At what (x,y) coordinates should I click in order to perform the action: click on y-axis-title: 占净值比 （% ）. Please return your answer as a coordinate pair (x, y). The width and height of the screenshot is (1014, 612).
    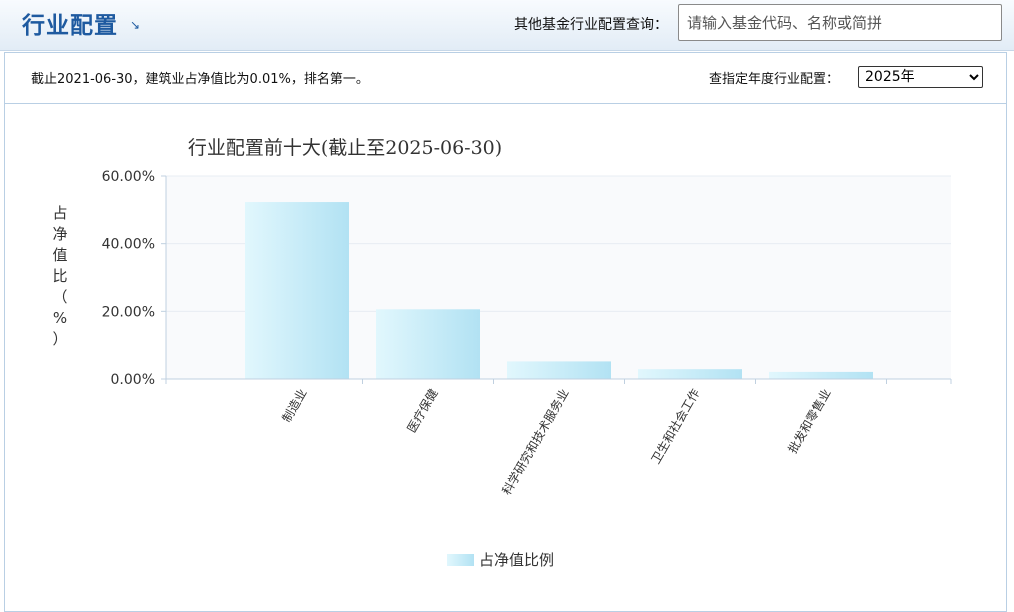
    Looking at the image, I should click on (59, 276).